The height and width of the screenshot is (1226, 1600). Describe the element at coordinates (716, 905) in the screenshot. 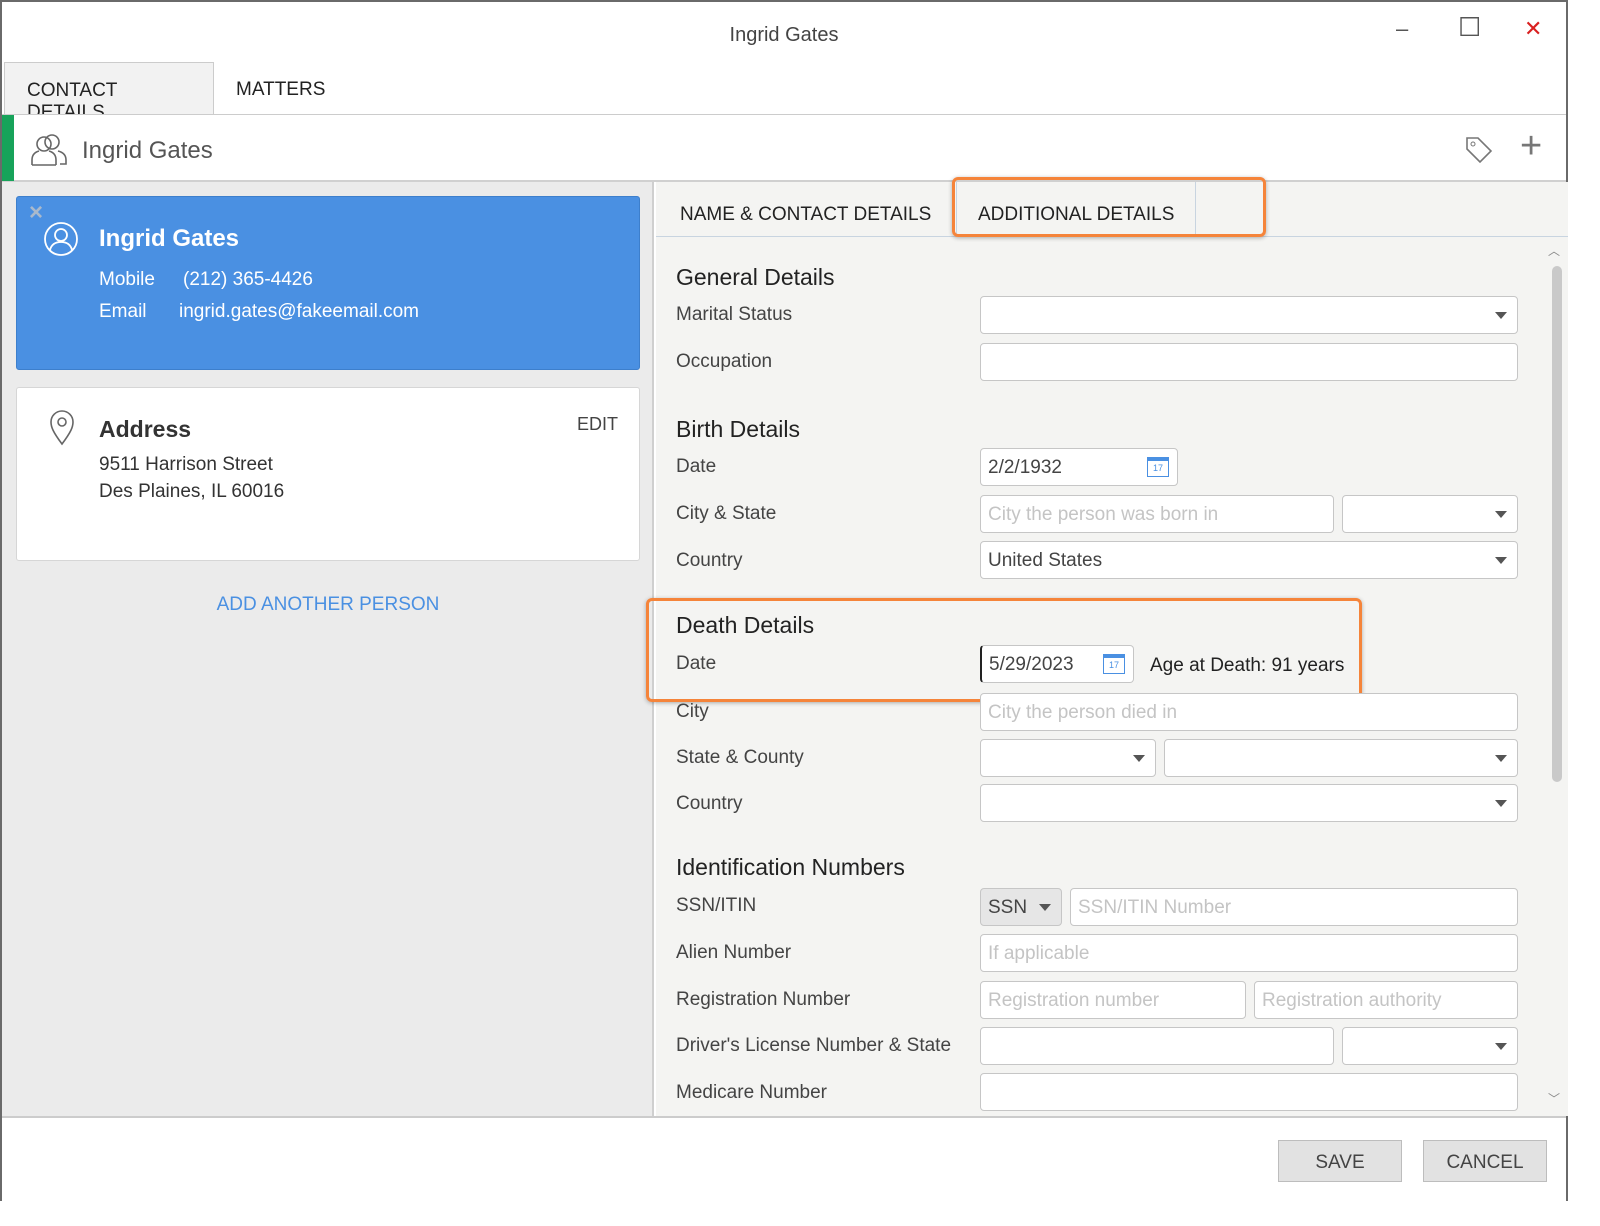

I see `ssn-label: SSN/ITIN` at that location.